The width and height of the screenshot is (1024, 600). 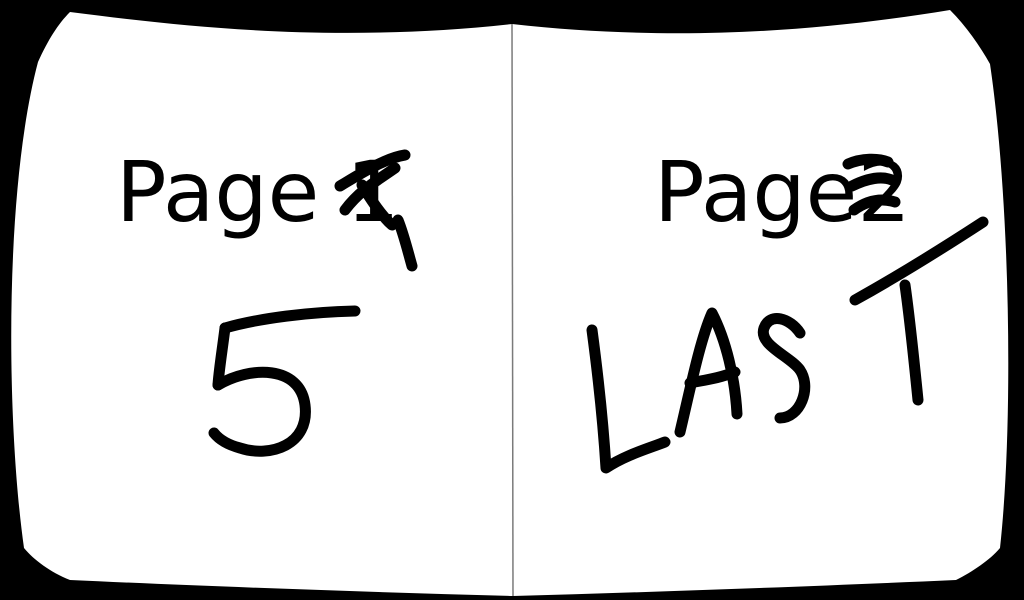 What do you see at coordinates (884, 192) in the screenshot?
I see `right-page-number: 2` at bounding box center [884, 192].